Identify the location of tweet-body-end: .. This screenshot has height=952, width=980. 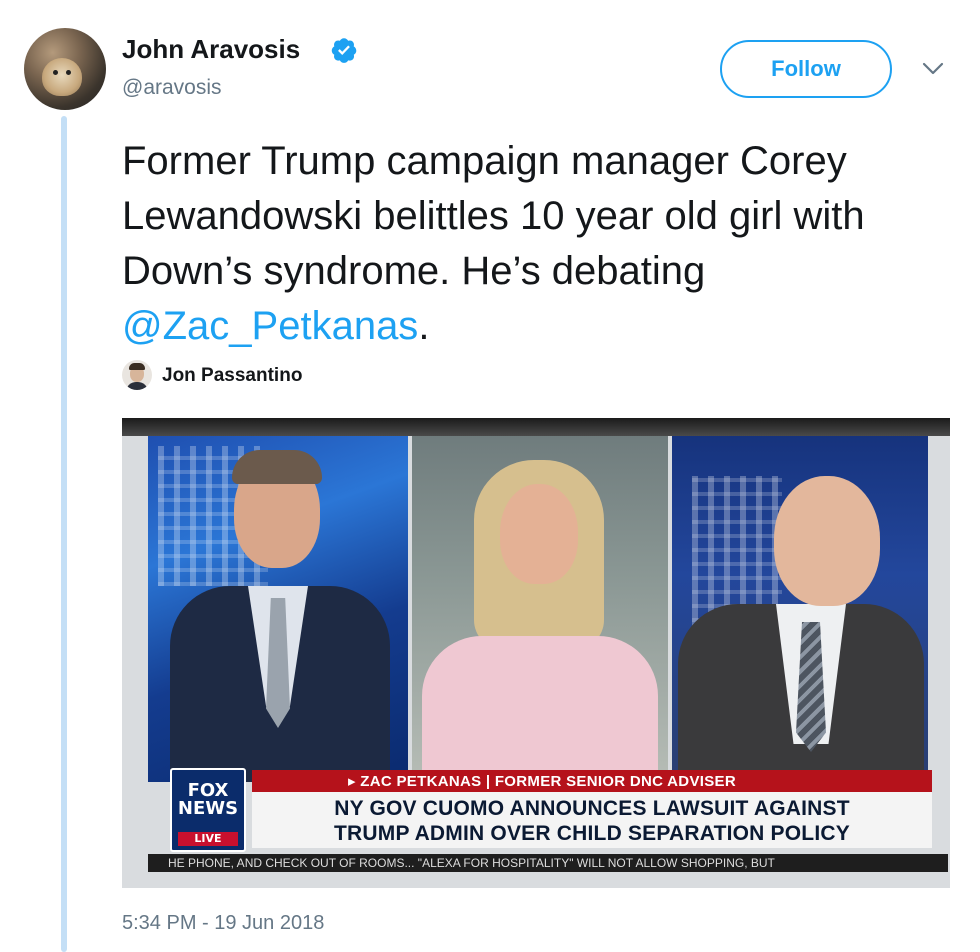
(424, 326).